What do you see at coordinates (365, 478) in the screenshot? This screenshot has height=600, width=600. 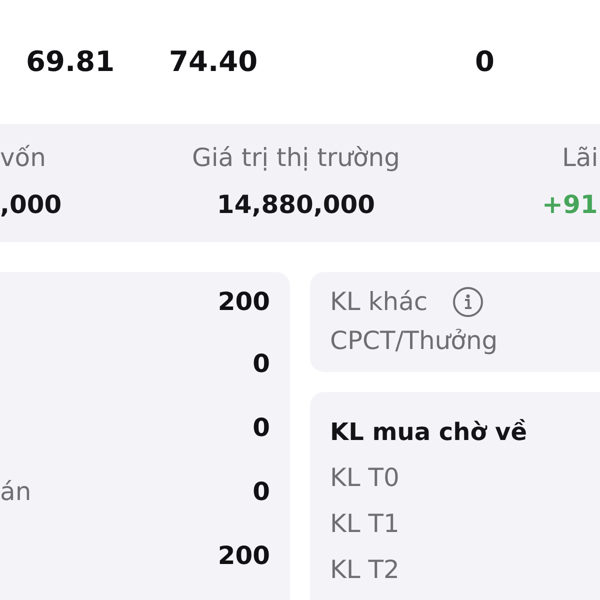 I see `row-label: KL T0` at bounding box center [365, 478].